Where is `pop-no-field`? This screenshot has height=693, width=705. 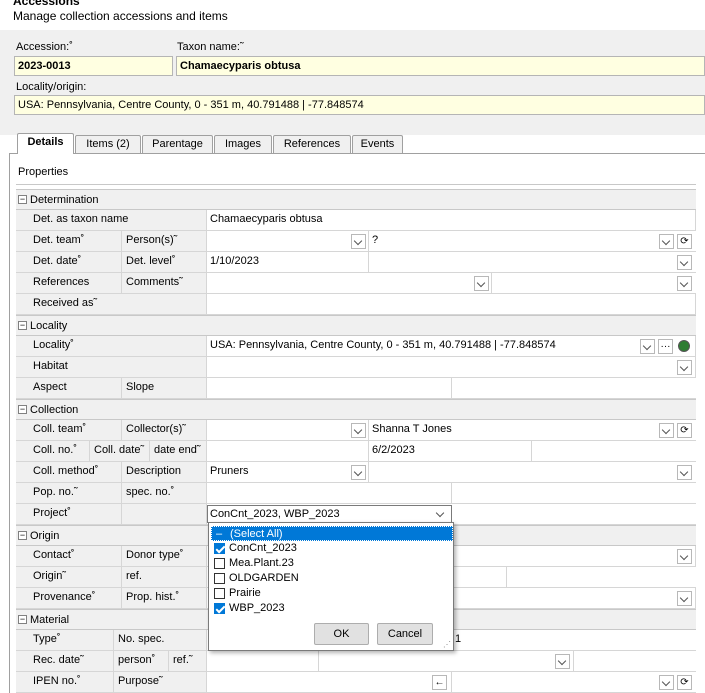
pop-no-field is located at coordinates (329, 493).